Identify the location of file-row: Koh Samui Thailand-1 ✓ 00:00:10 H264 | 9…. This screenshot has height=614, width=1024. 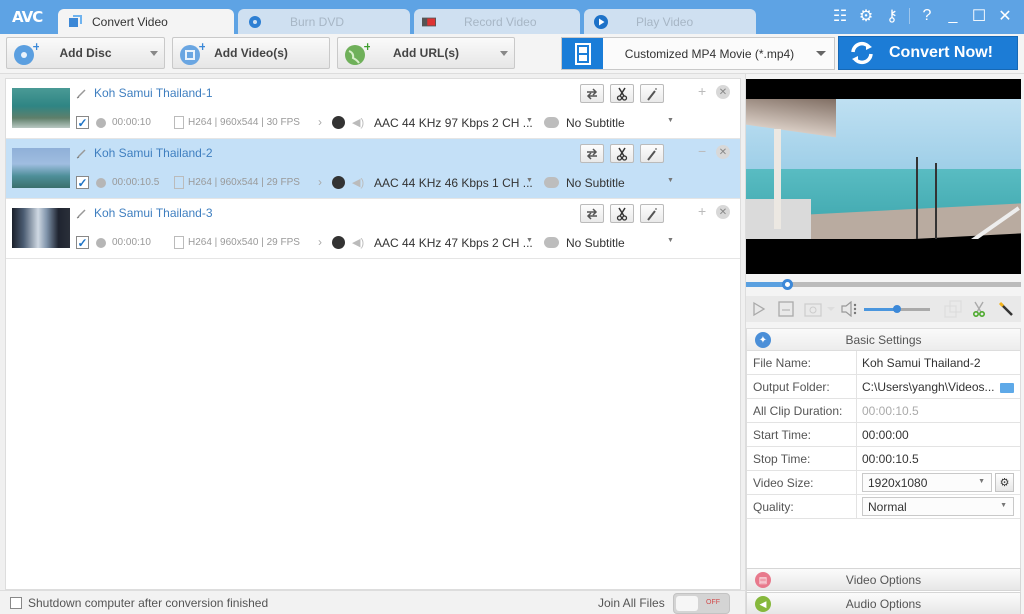
(373, 109).